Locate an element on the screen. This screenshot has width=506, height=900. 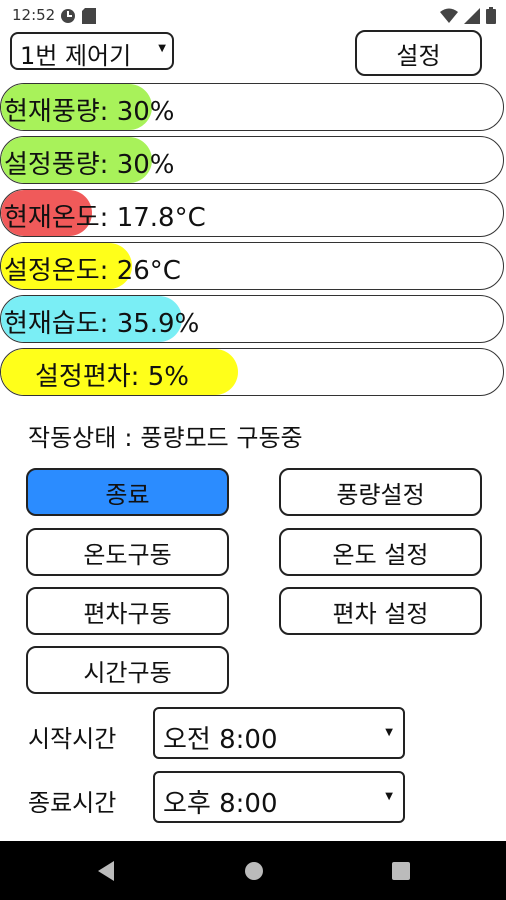
gauge-set-deviation: 설정편차: 5% is located at coordinates (252, 372).